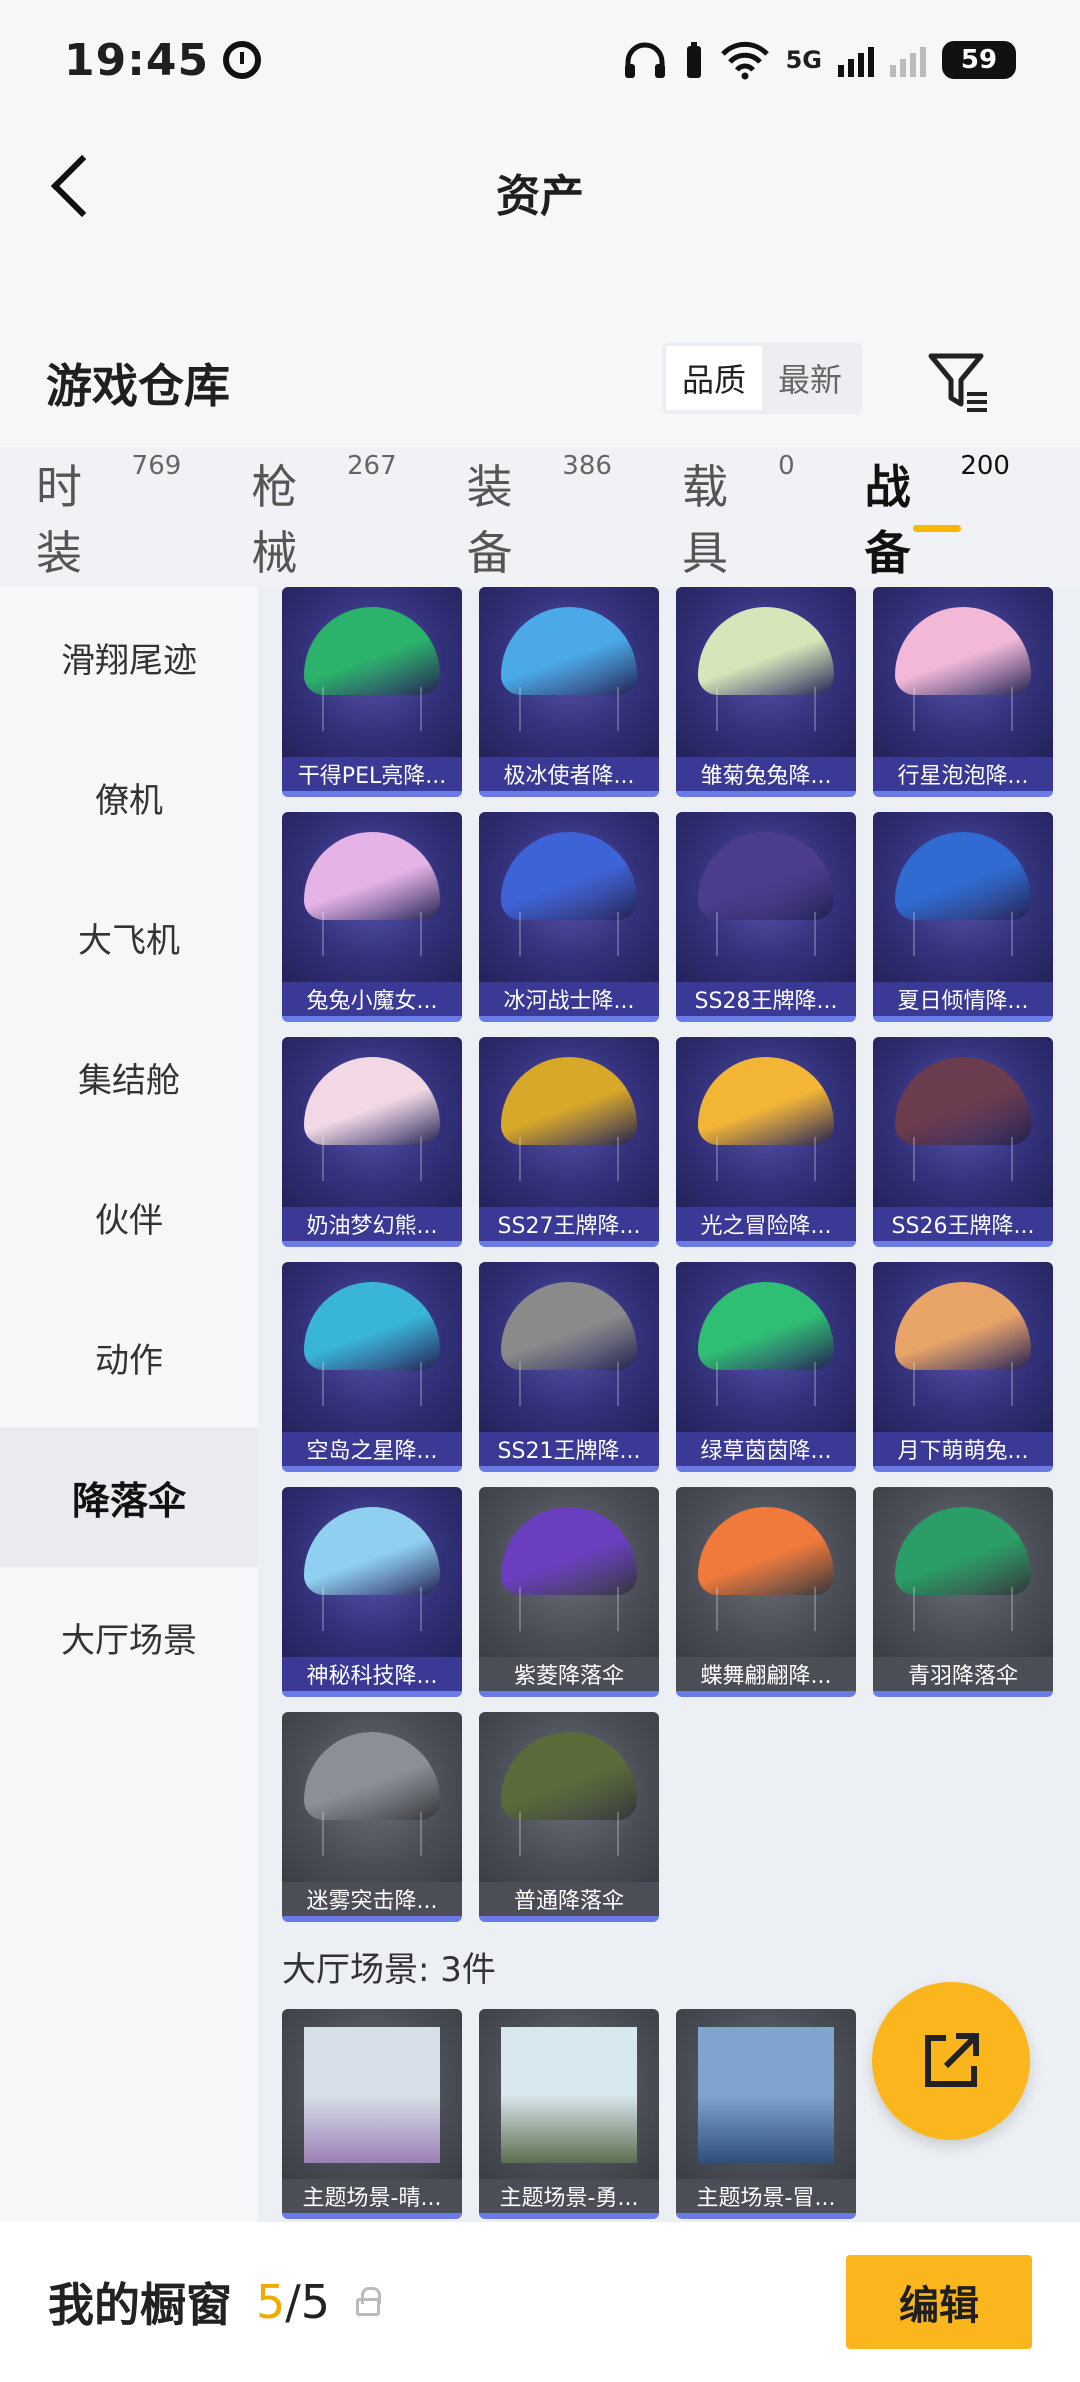 This screenshot has width=1080, height=2382. I want to click on parachute-card: 紫菱降落伞, so click(569, 1592).